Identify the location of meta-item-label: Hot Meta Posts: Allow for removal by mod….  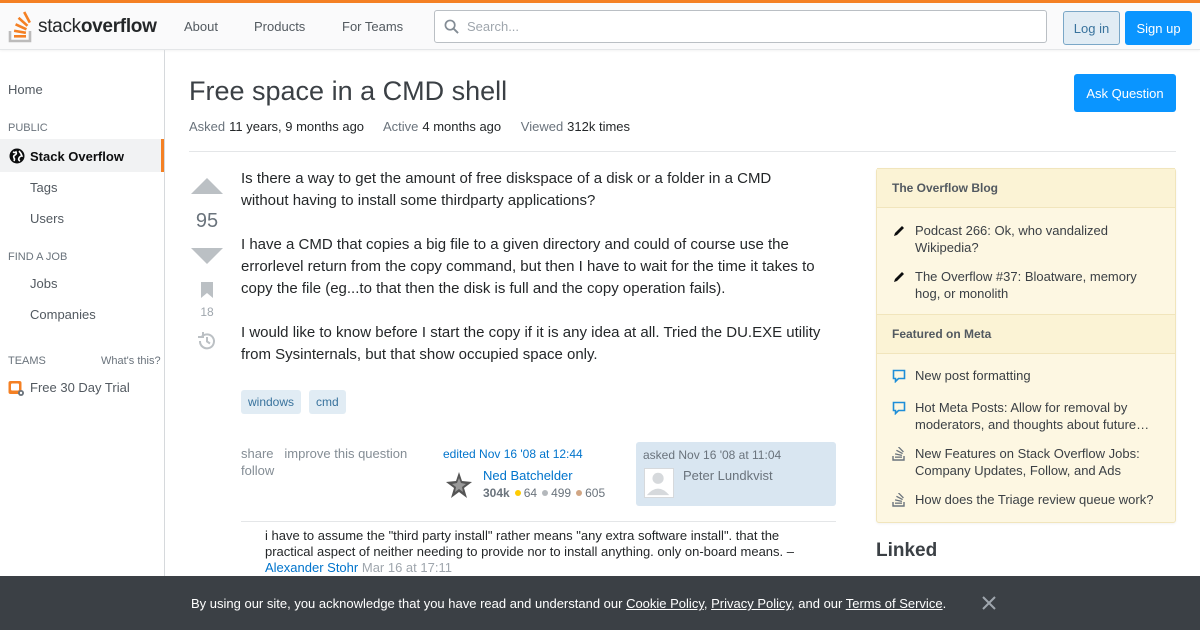
(1032, 416).